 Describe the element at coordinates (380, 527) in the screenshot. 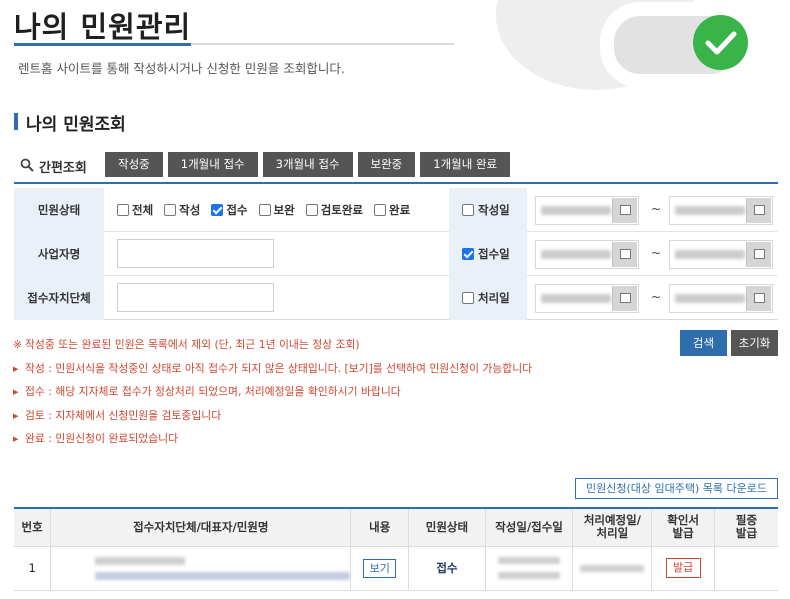

I see `col-header-content: 내용` at that location.